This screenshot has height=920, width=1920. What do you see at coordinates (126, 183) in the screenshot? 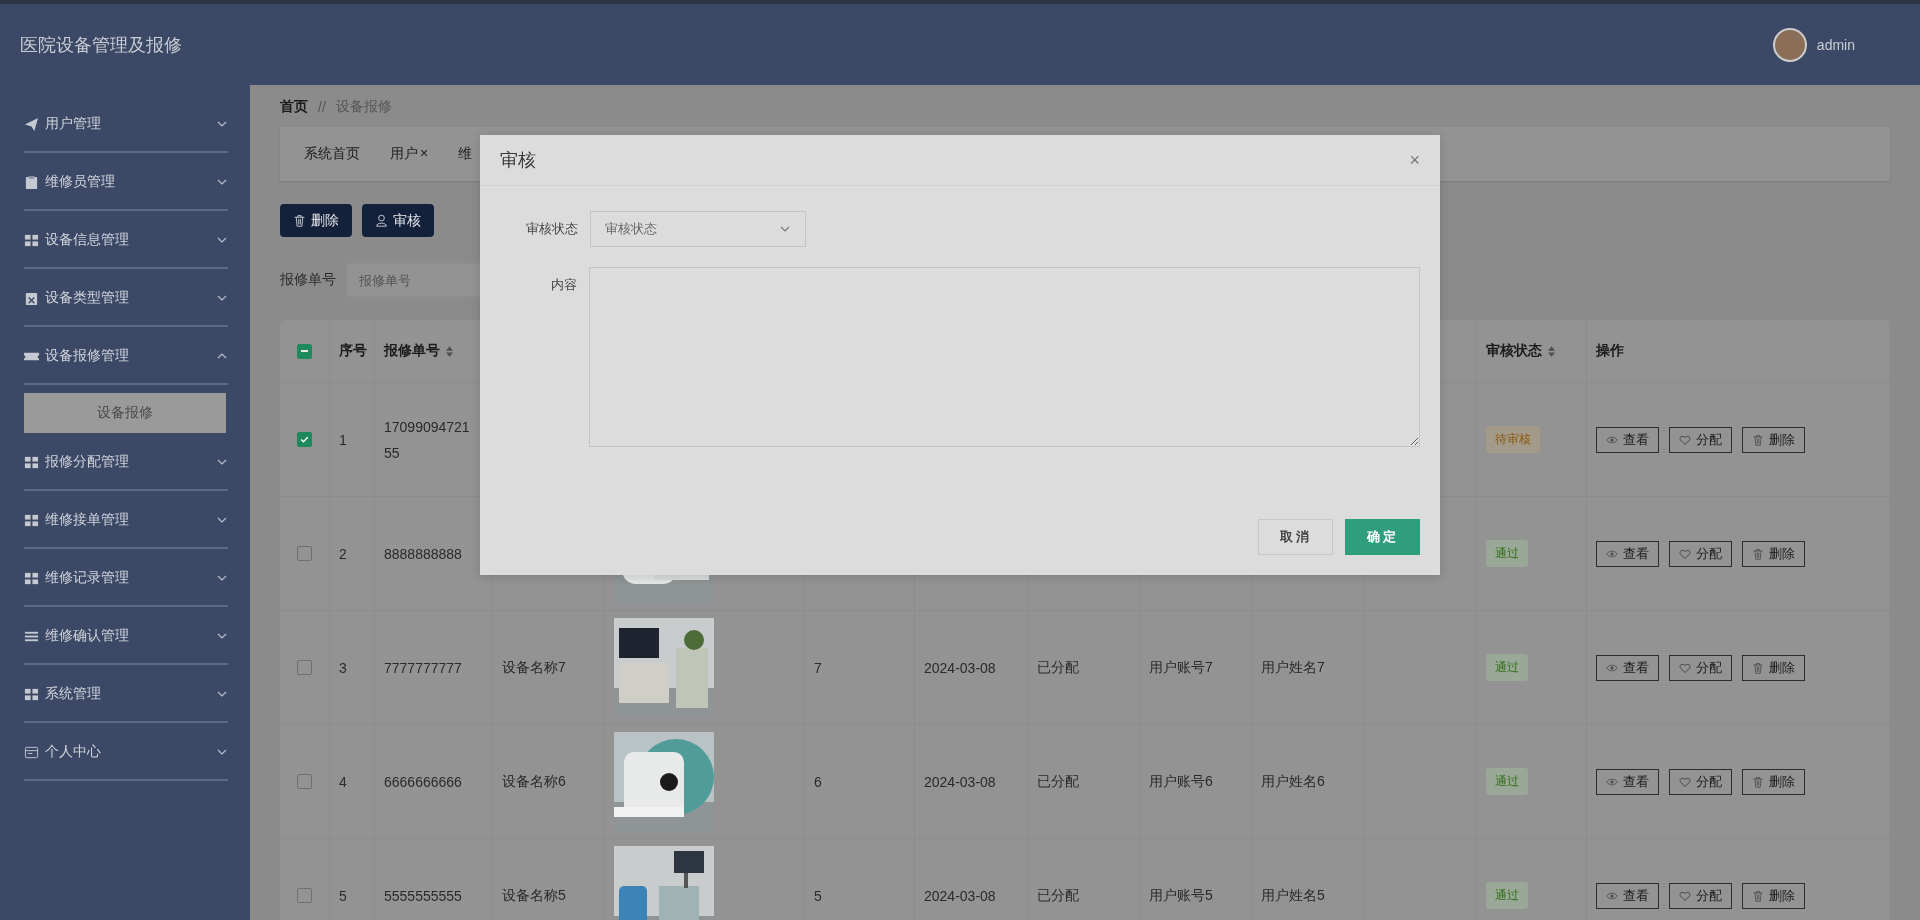
I see `sidebar-item: 维修员管理` at bounding box center [126, 183].